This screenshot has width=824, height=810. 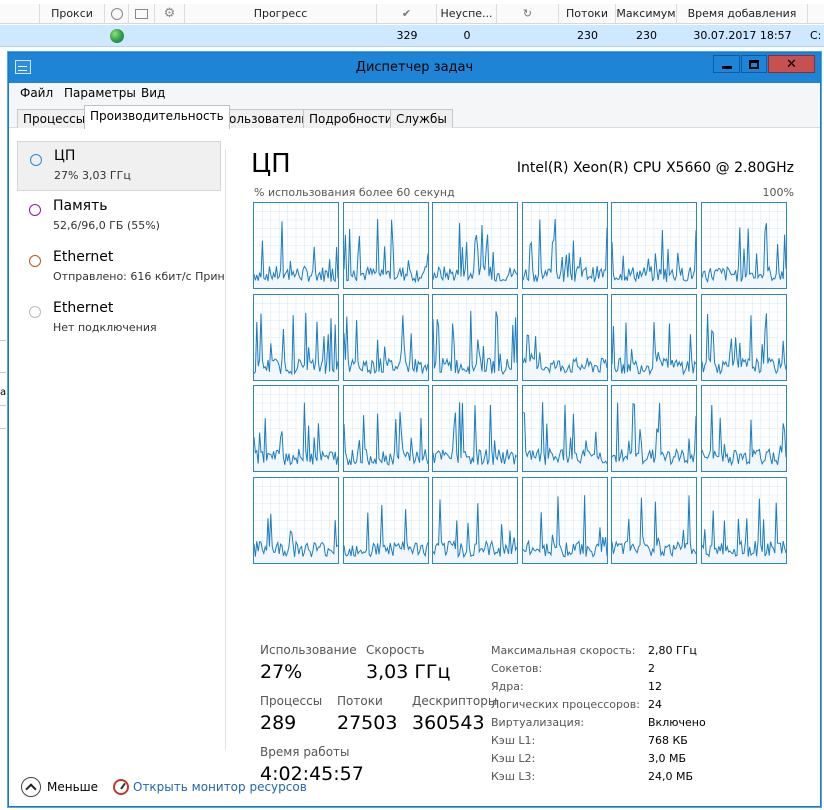 What do you see at coordinates (281, 672) in the screenshot?
I see `usage-value: 27%` at bounding box center [281, 672].